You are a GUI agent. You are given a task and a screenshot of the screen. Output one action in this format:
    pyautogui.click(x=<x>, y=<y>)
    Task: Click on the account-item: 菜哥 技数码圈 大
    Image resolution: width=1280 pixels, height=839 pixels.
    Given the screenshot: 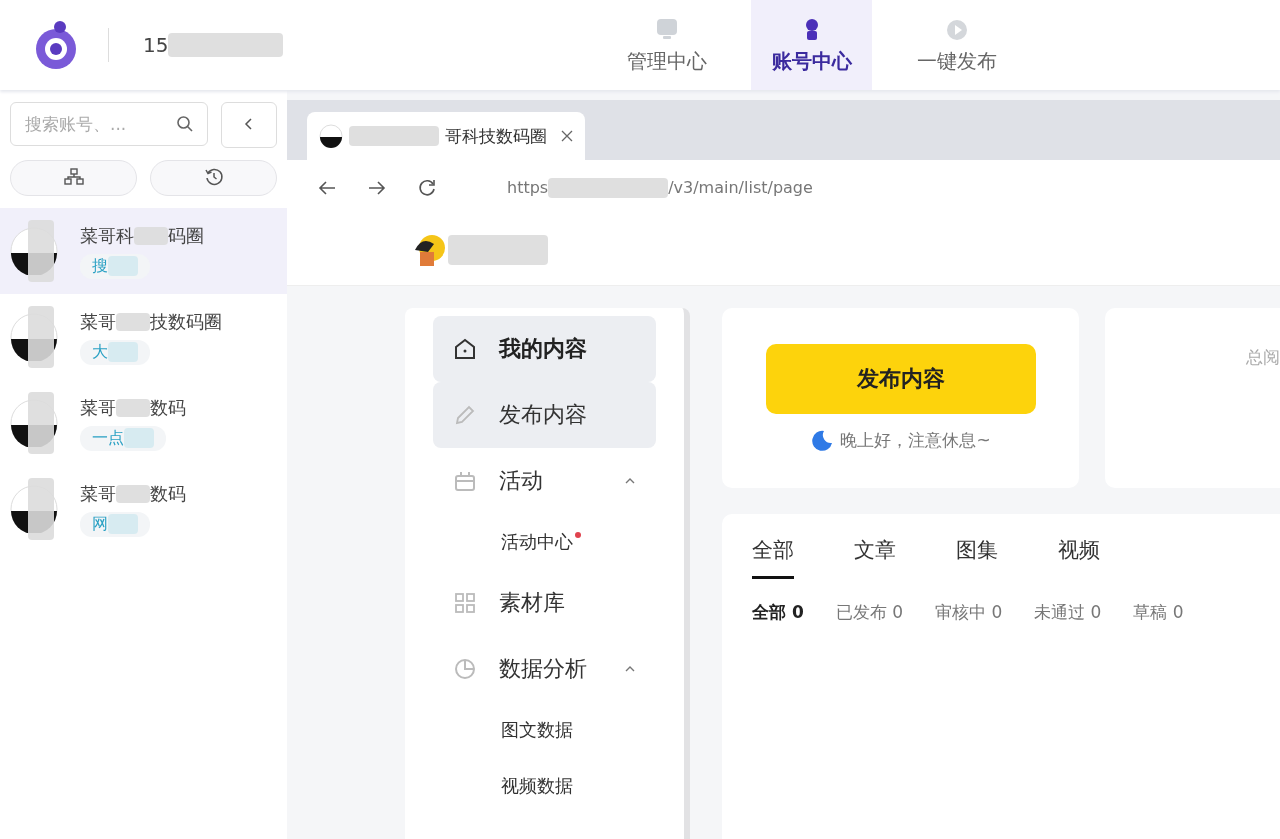 What is the action you would take?
    pyautogui.click(x=143, y=337)
    